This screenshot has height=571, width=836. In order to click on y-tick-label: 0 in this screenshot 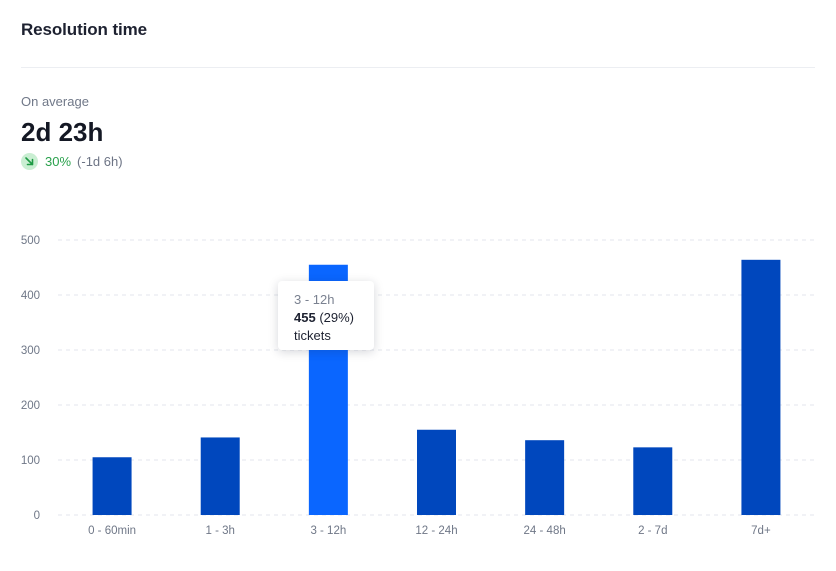, I will do `click(37, 516)`.